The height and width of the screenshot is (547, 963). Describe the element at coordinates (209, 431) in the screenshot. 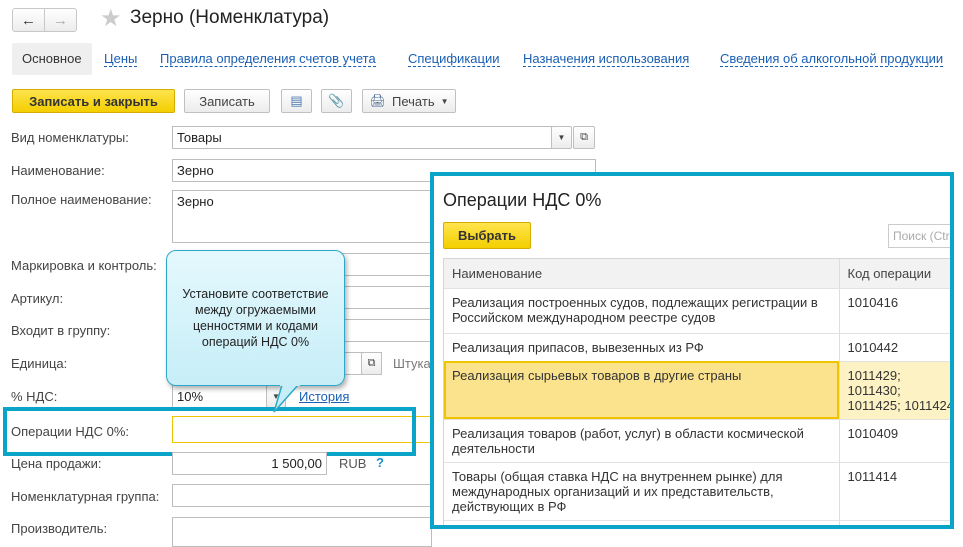

I see `highlight-frame` at that location.